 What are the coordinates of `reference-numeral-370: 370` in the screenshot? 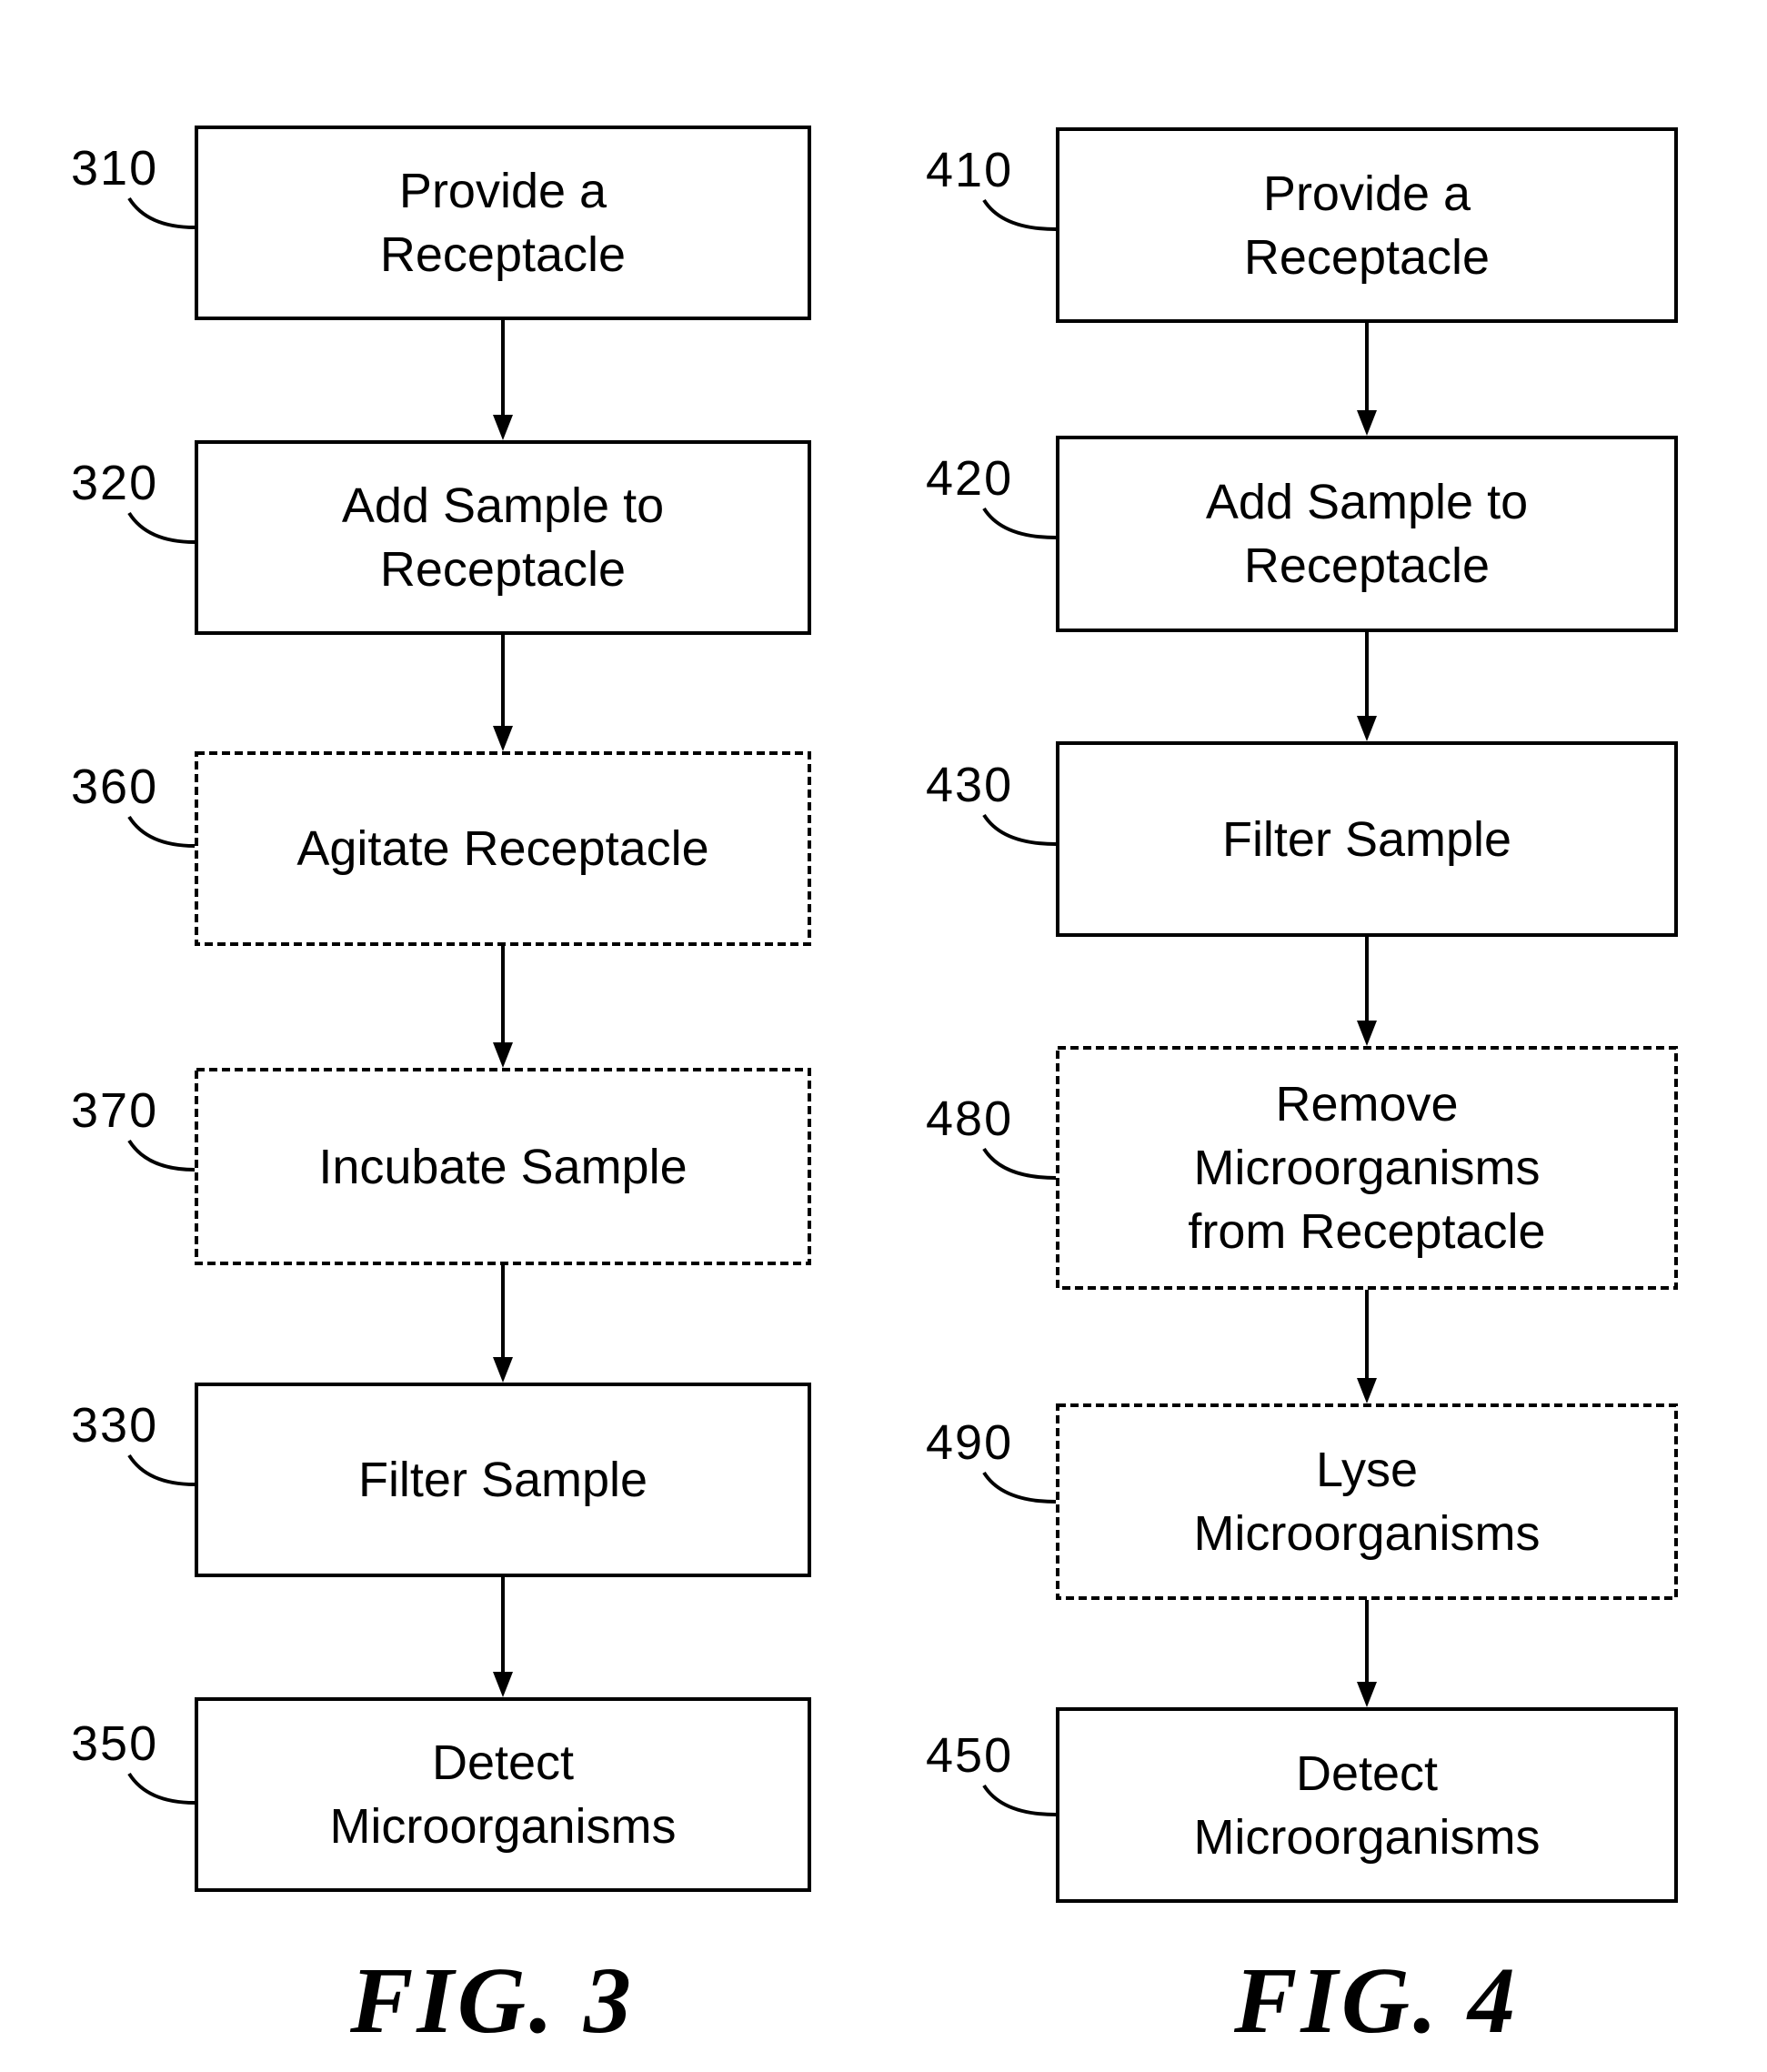 It's located at (115, 1110).